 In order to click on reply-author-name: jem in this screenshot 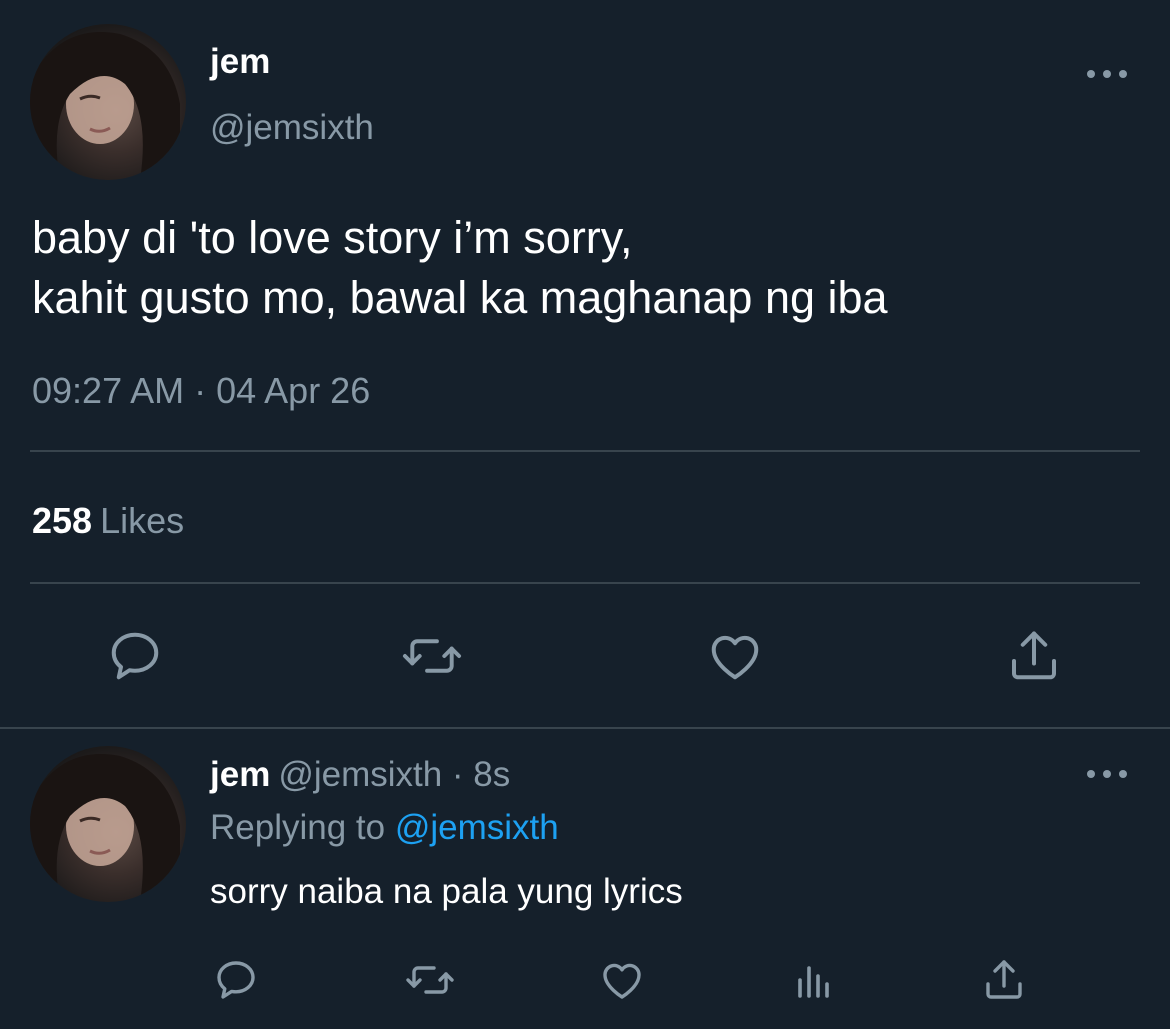, I will do `click(240, 774)`.